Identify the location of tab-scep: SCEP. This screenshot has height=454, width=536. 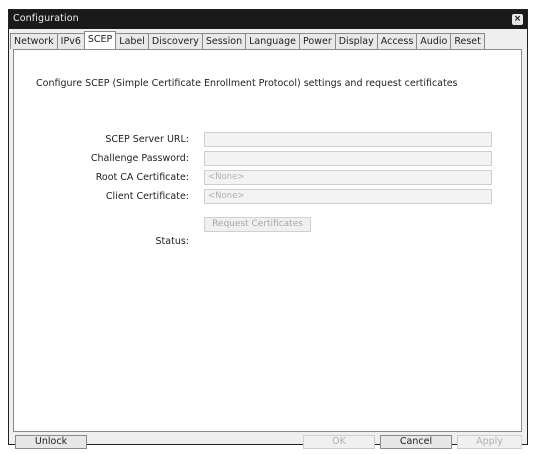
(100, 40).